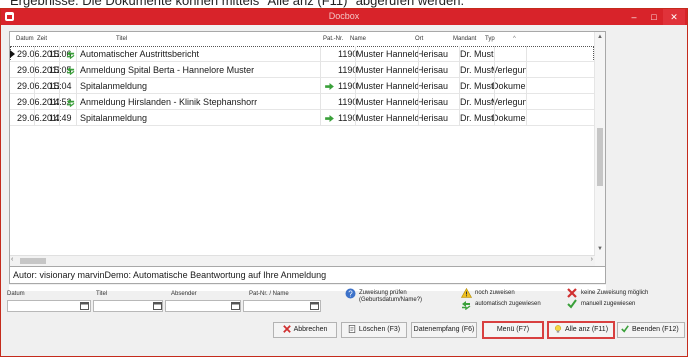 The width and height of the screenshot is (688, 357). Describe the element at coordinates (157, 305) in the screenshot. I see `calendar-titel-icon` at that location.